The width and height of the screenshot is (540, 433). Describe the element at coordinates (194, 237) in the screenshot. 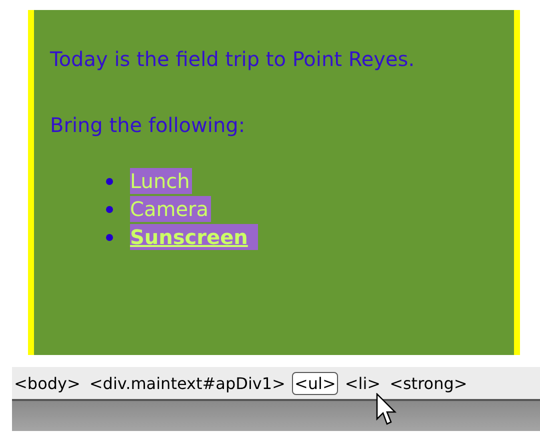

I see `list-item-text: Sunscreen` at that location.